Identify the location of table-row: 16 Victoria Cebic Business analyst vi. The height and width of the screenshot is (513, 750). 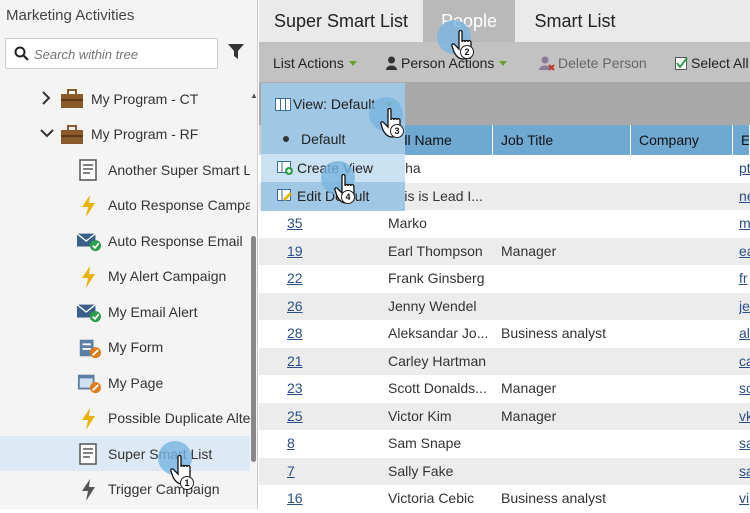
(504, 499).